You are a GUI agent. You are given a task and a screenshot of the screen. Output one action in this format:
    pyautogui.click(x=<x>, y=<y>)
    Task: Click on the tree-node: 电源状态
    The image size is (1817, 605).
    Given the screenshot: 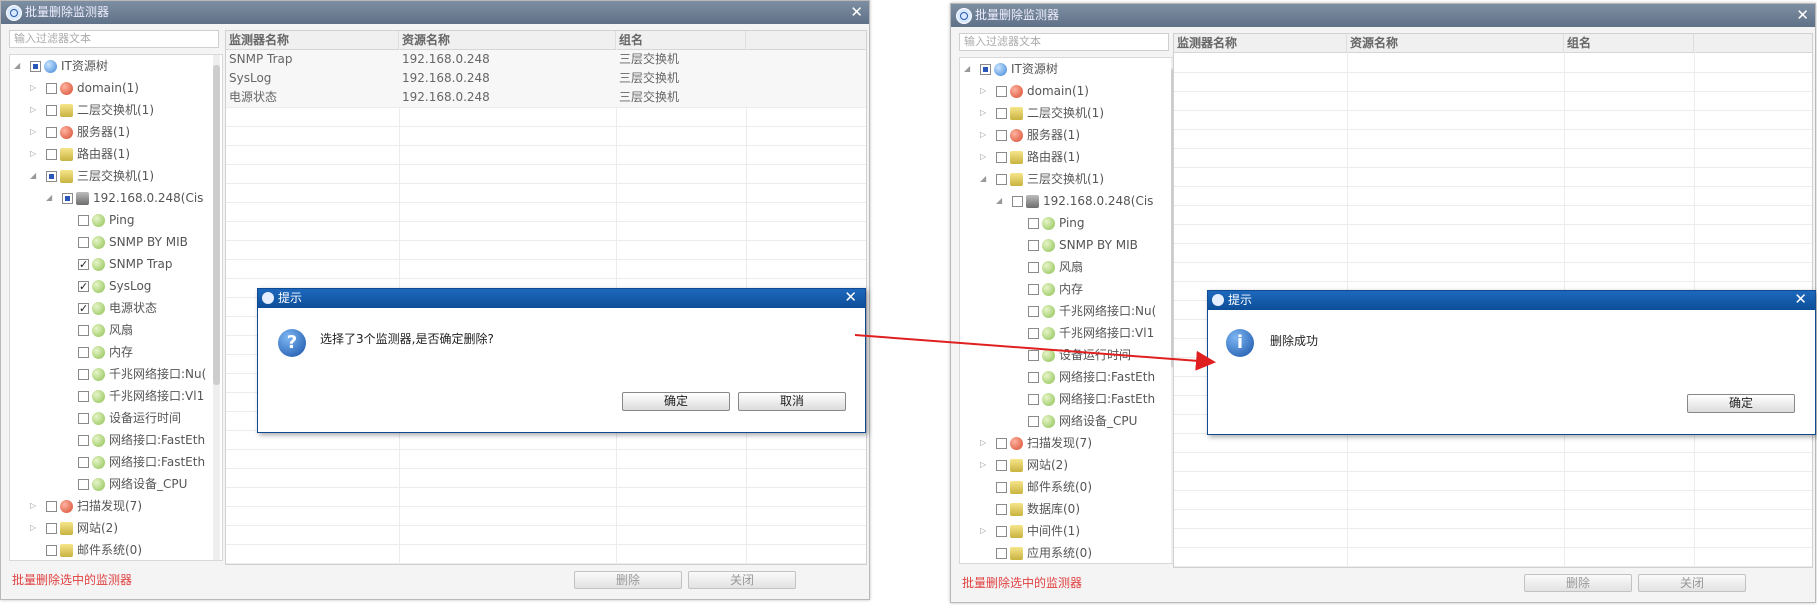 What is the action you would take?
    pyautogui.click(x=111, y=308)
    